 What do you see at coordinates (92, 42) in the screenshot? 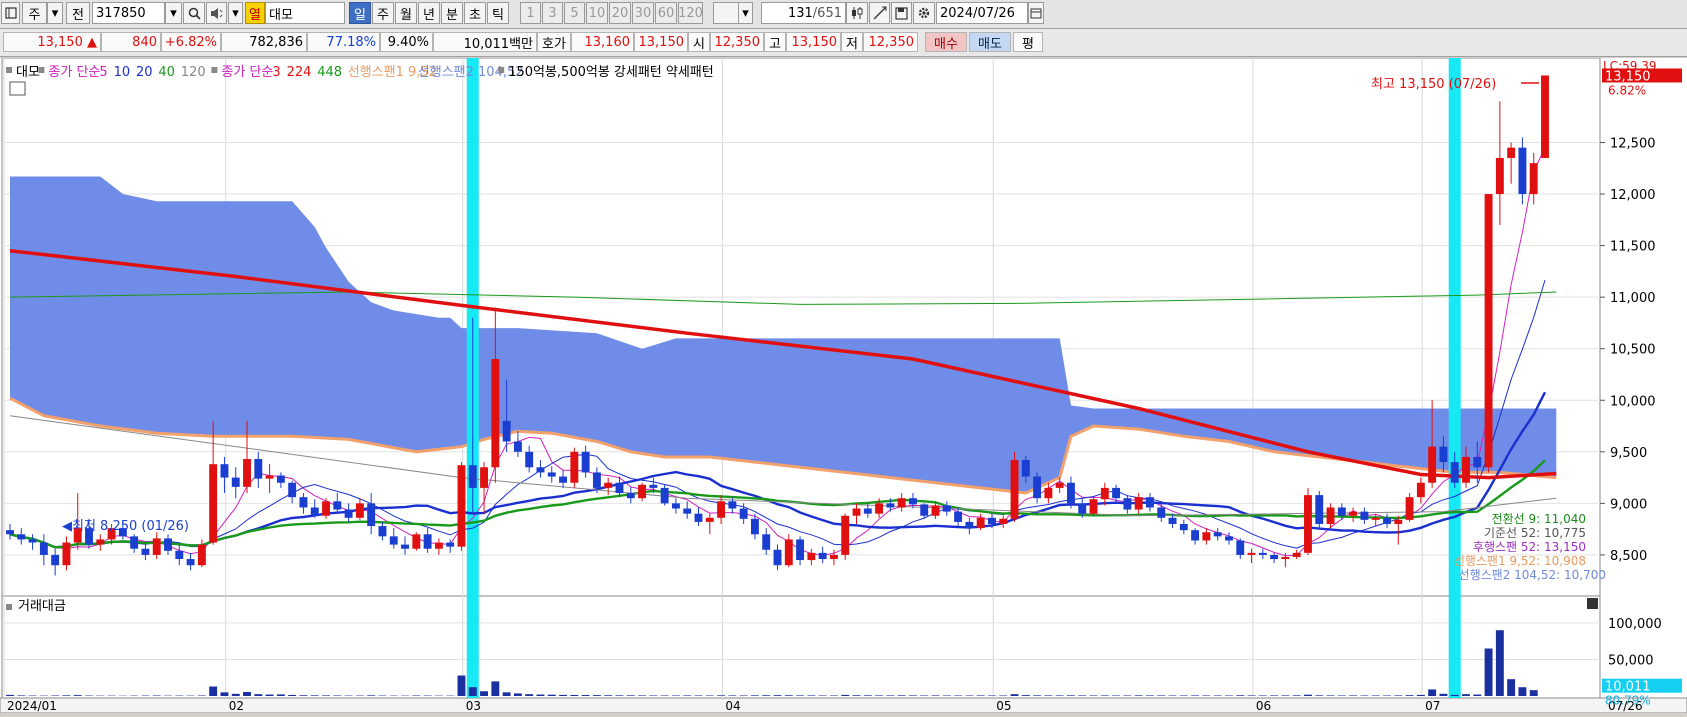
I see `up-arrow-icon: ▲` at bounding box center [92, 42].